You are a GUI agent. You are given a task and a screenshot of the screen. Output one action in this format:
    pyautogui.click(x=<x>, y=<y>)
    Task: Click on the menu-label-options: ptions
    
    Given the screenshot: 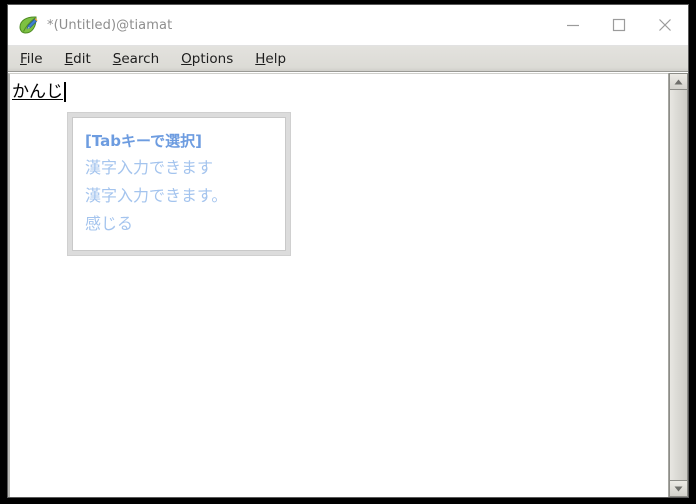 What is the action you would take?
    pyautogui.click(x=212, y=58)
    